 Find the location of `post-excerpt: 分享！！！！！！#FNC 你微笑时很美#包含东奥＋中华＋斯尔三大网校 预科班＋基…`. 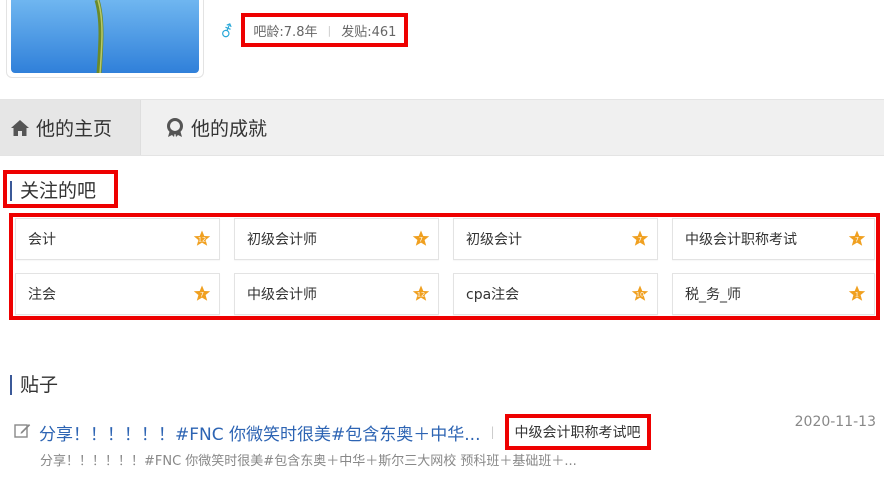

post-excerpt: 分享！！！！！！#FNC 你微笑时很美#包含东奥＋中华＋斯尔三大网校 预科班＋基… is located at coordinates (308, 461).